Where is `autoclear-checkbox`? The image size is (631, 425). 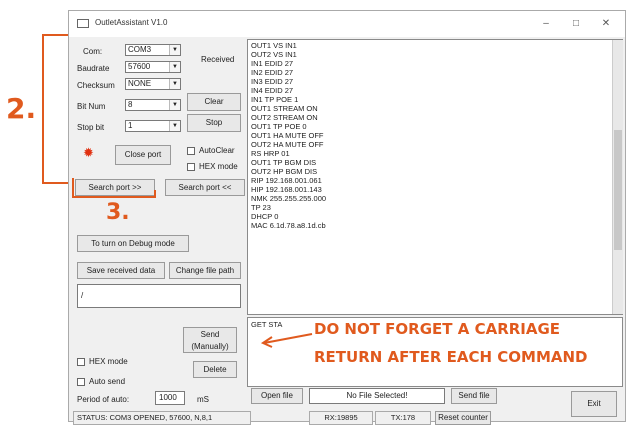 autoclear-checkbox is located at coordinates (191, 151).